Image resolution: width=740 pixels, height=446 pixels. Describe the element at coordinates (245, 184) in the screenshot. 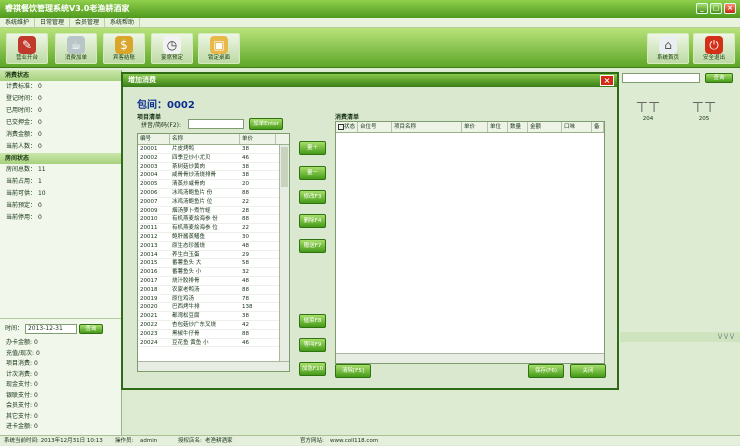

I see `item-cell: 20` at that location.